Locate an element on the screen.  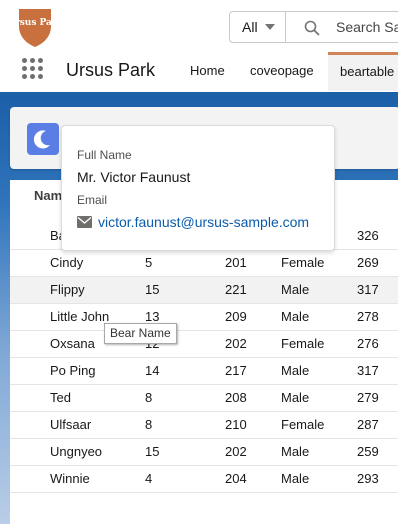
search-scope-select: All is located at coordinates (258, 27).